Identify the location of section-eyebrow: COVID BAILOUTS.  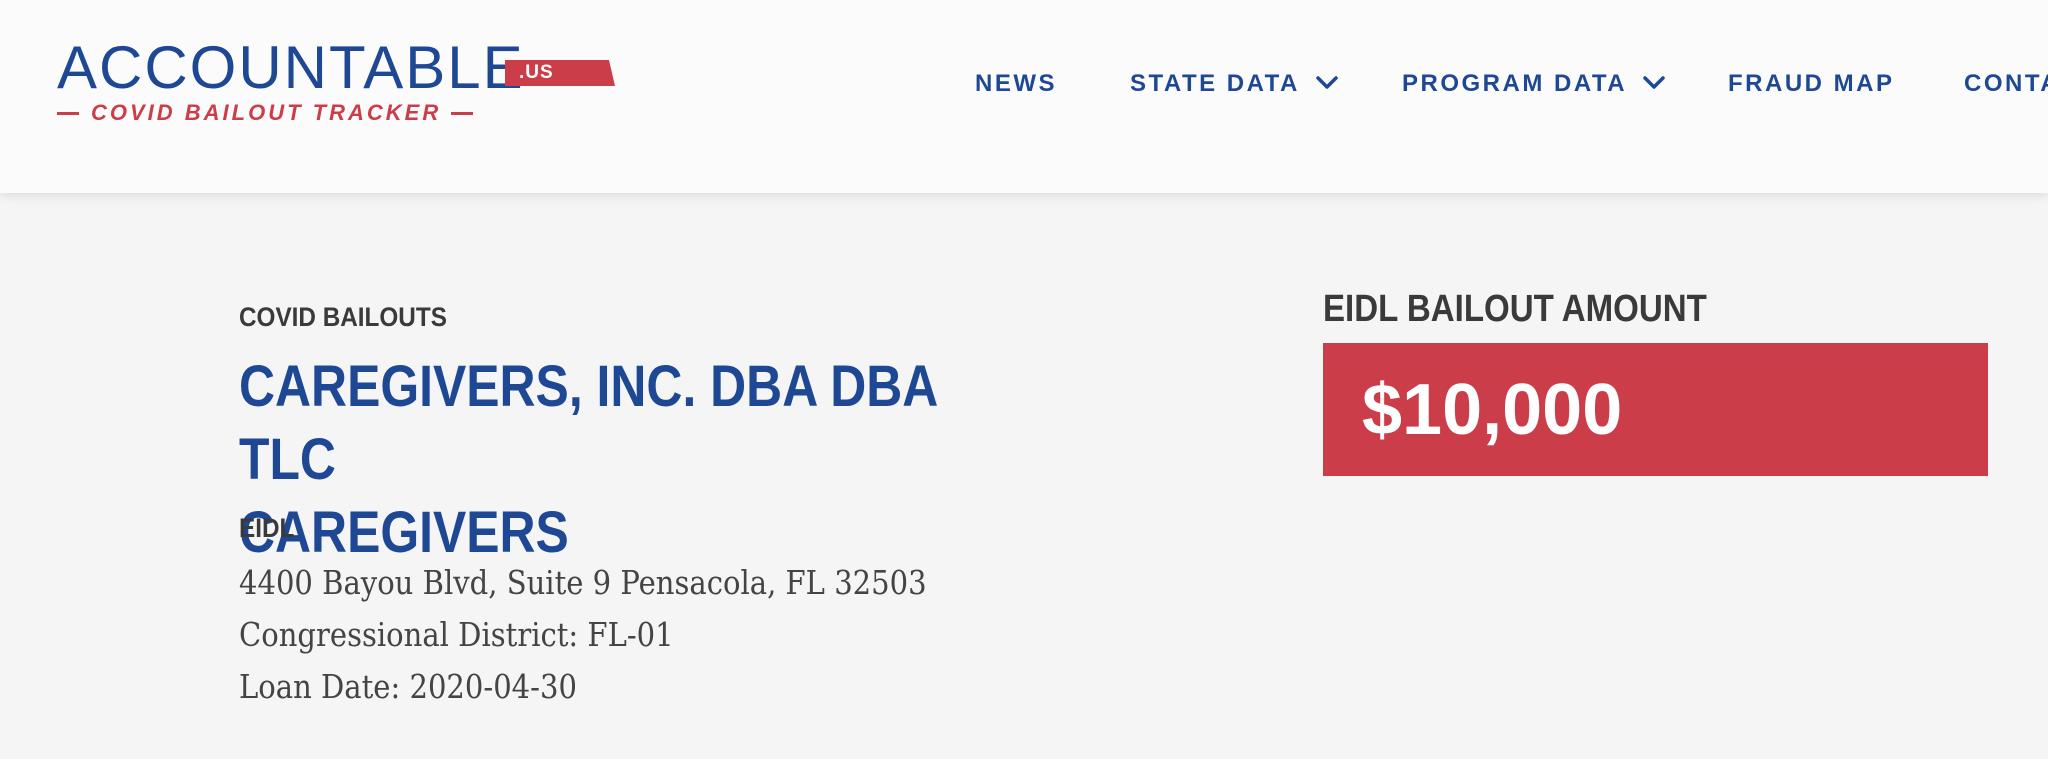
(343, 317).